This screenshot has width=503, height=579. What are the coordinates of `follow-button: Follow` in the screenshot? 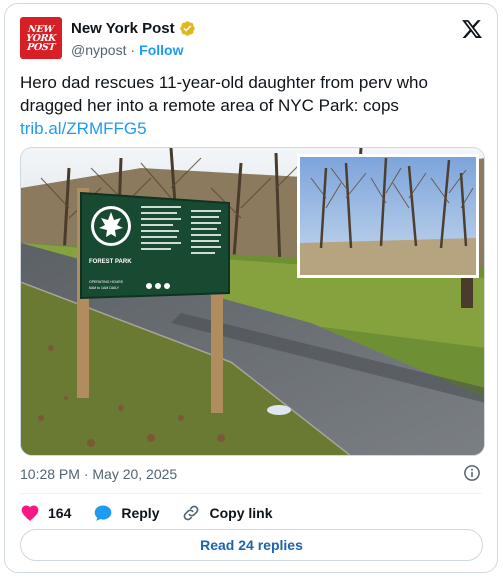 It's located at (161, 50).